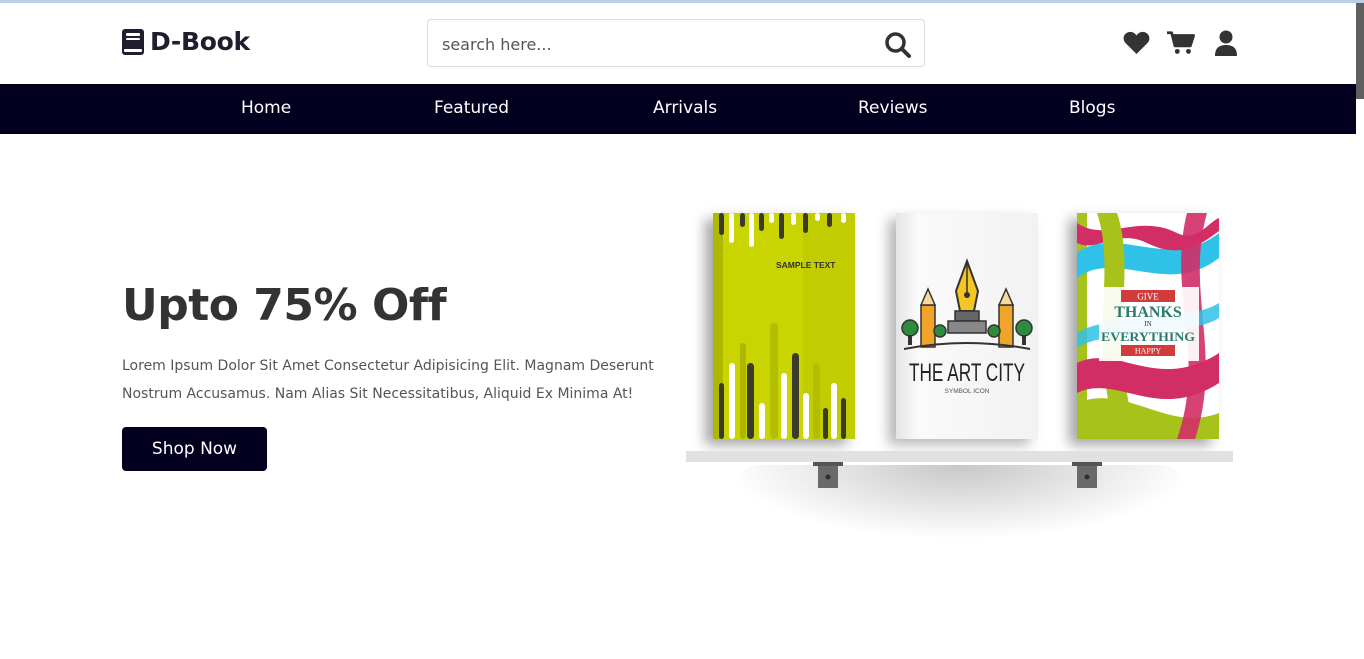 The image size is (1364, 659). I want to click on book-cover-lime: SAMPLE TEXT, so click(784, 326).